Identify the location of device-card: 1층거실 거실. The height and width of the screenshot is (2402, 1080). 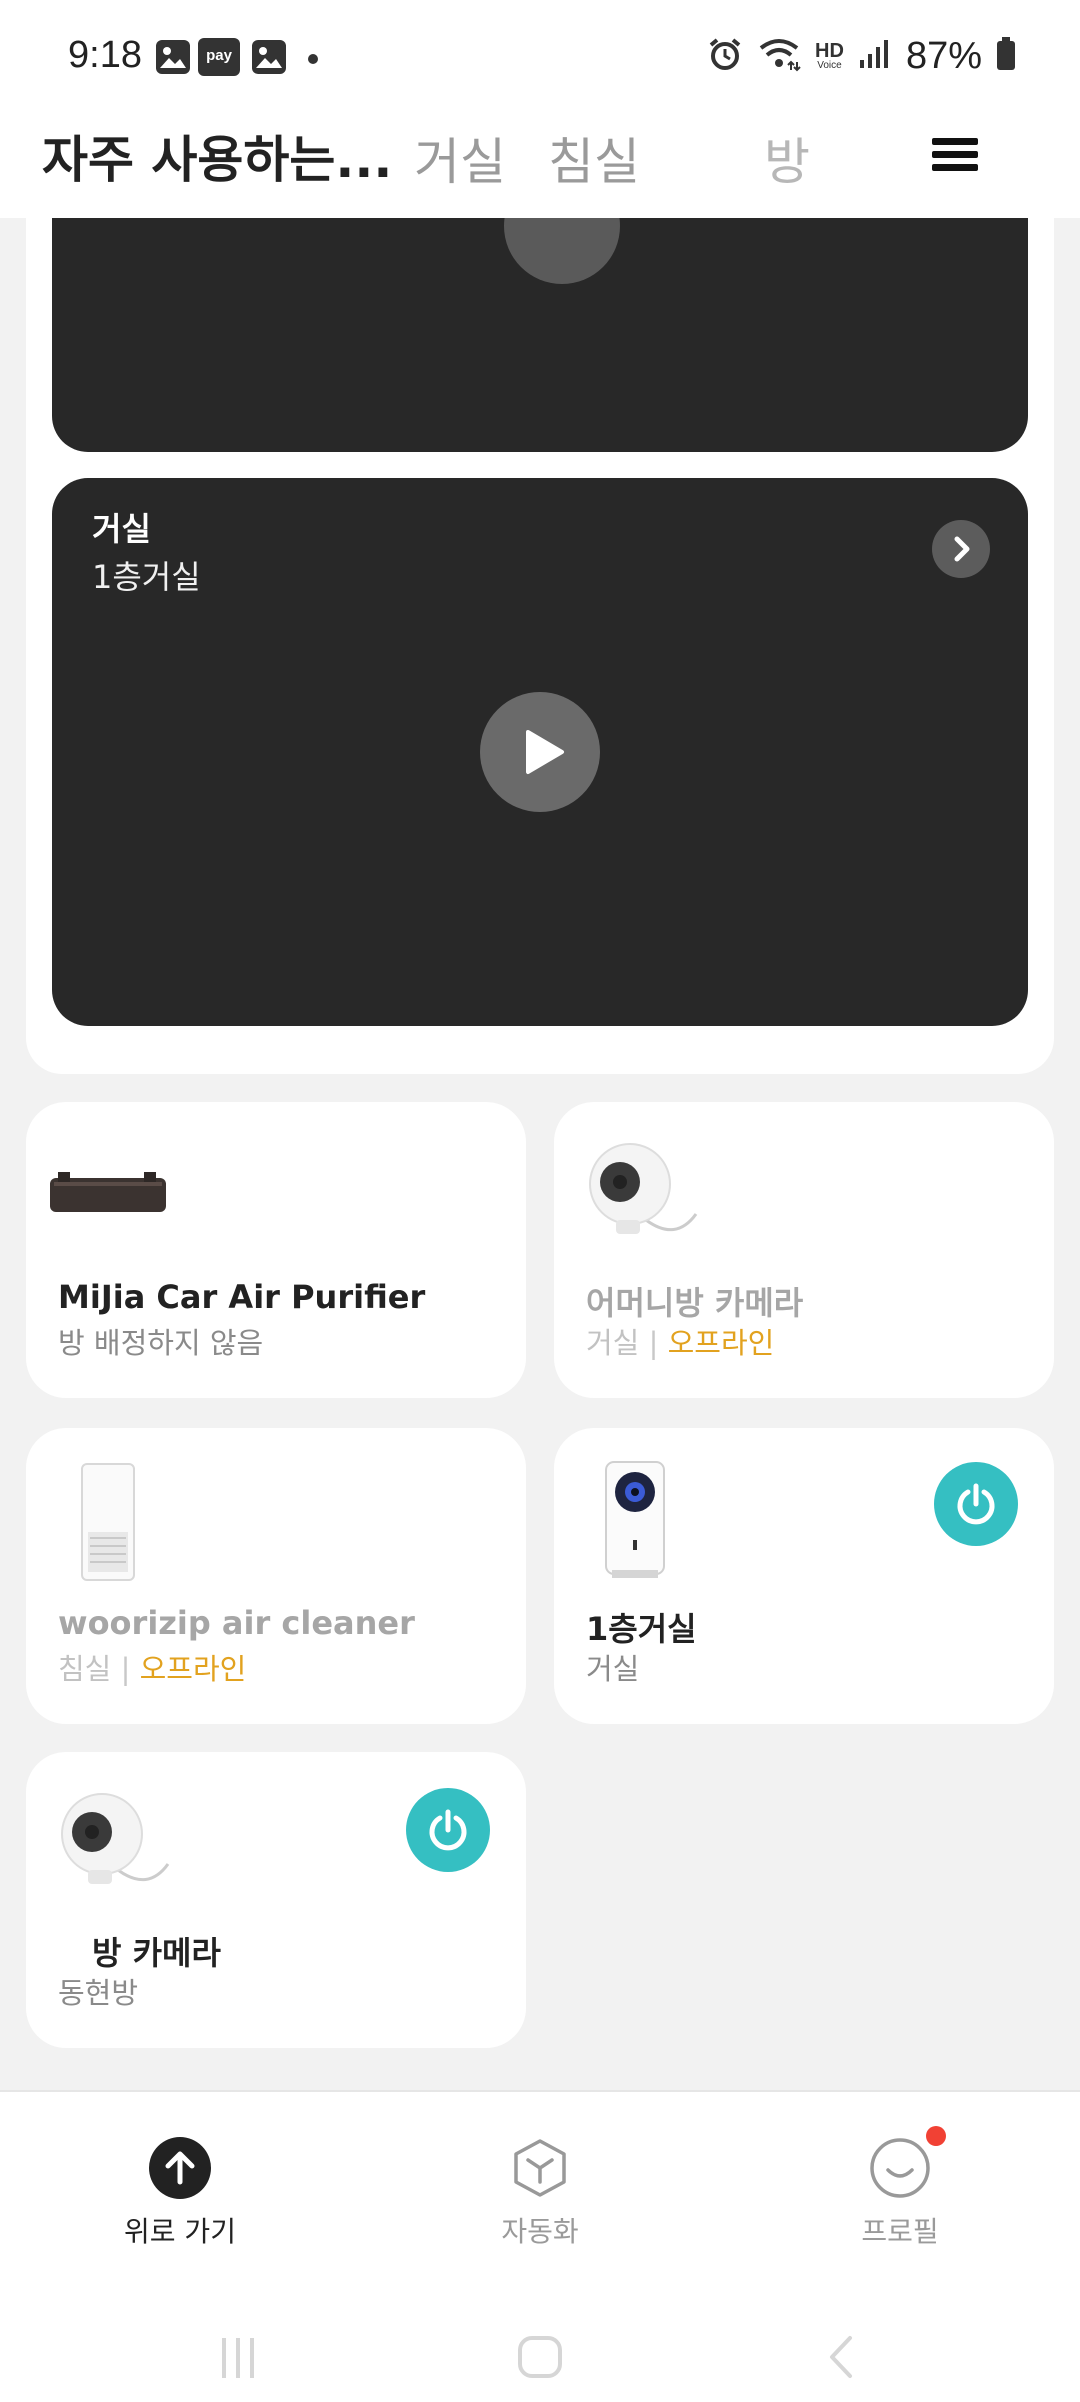
(804, 1576).